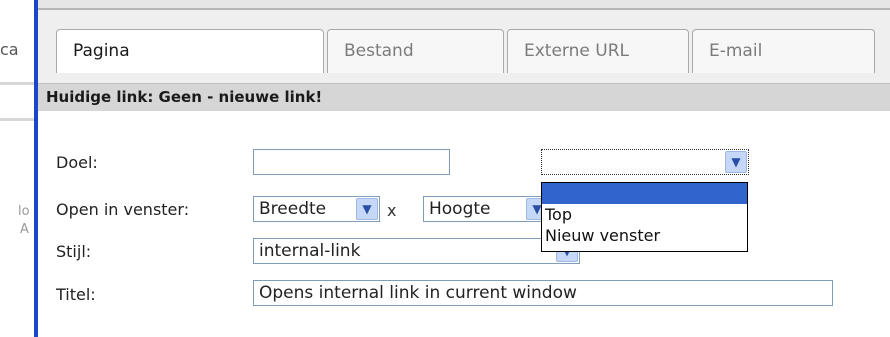  What do you see at coordinates (644, 235) in the screenshot?
I see `dropdown-option-new-window: Nieuw venster` at bounding box center [644, 235].